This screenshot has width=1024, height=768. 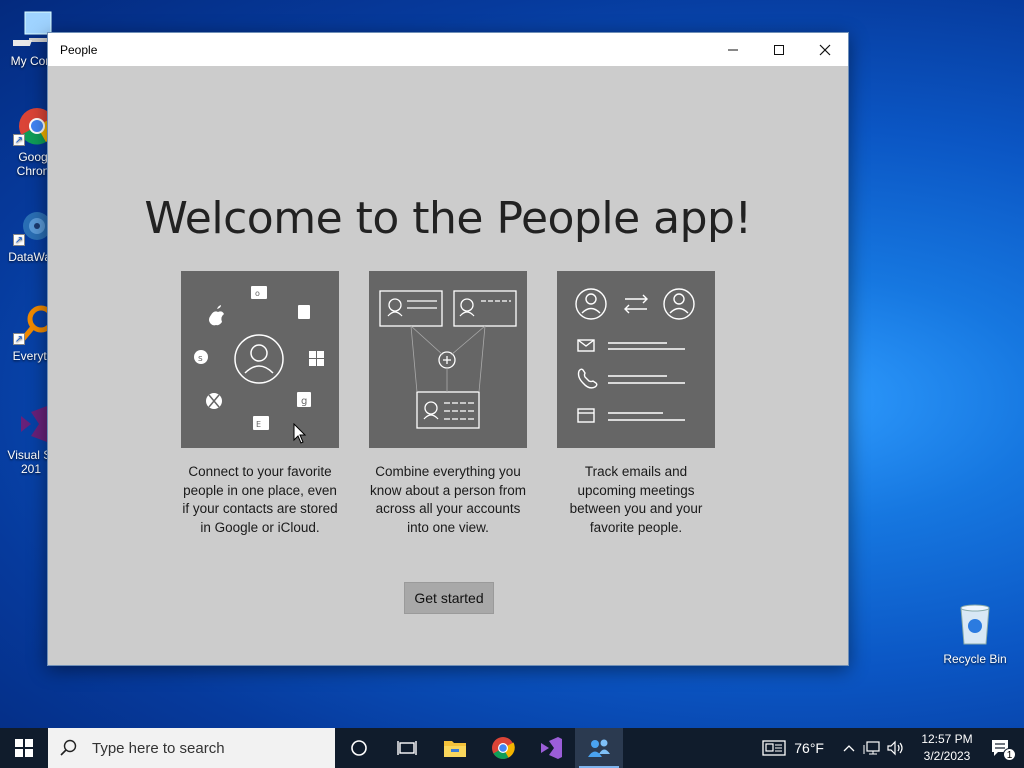 I want to click on taskbar-search-box: Type here to search, so click(x=191, y=748).